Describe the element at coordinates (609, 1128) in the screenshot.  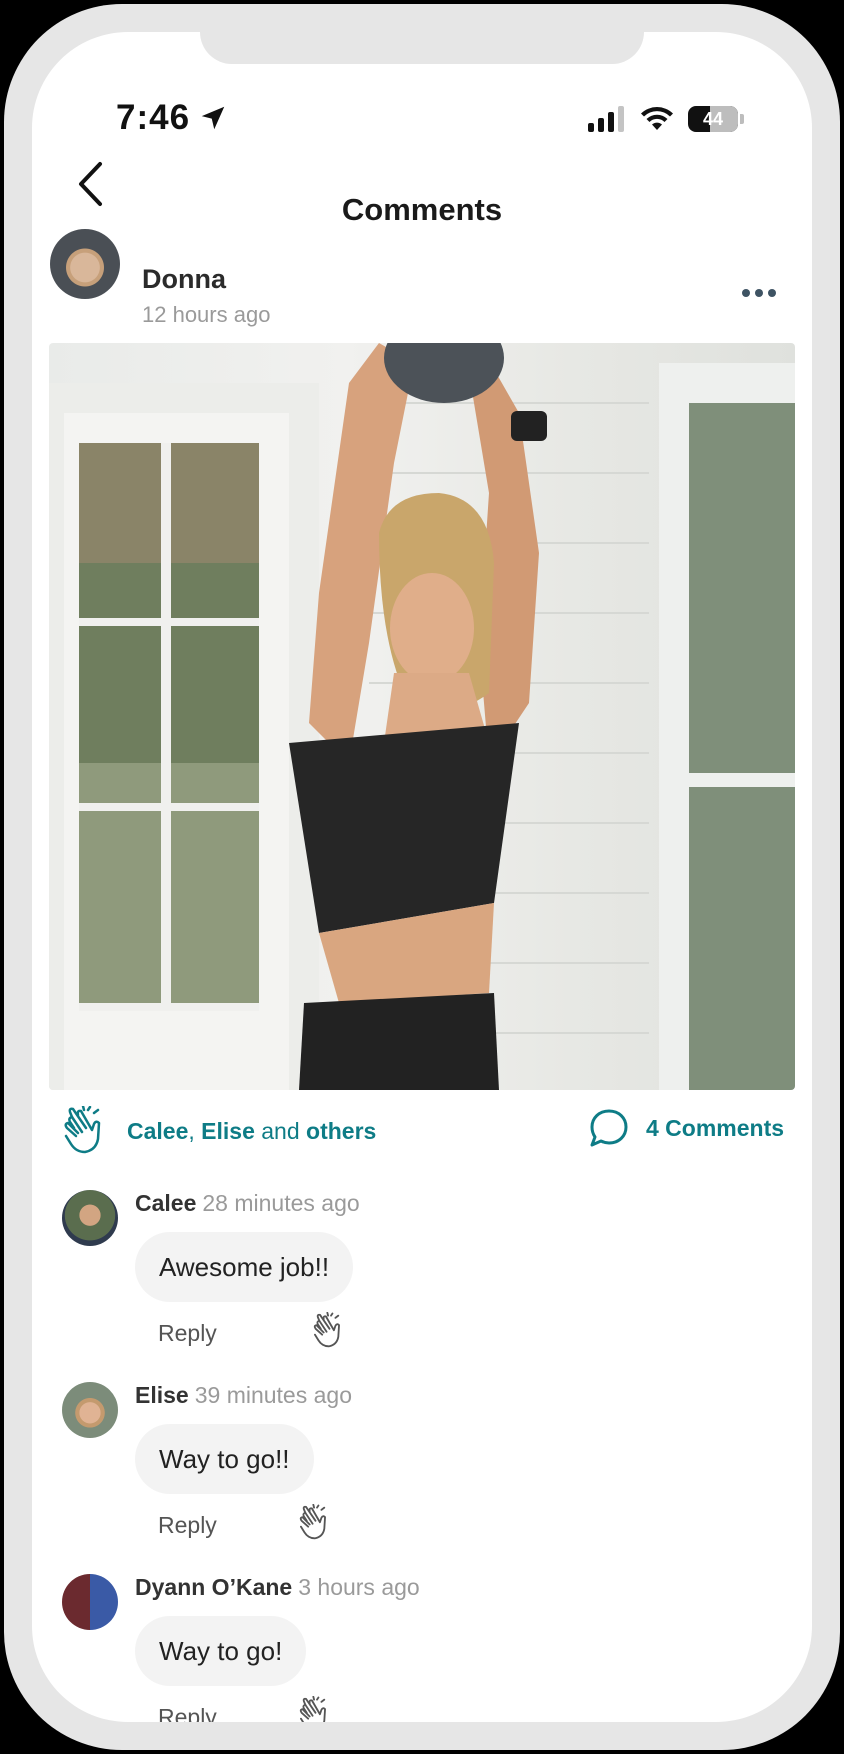
I see `comment-bubble-icon` at that location.